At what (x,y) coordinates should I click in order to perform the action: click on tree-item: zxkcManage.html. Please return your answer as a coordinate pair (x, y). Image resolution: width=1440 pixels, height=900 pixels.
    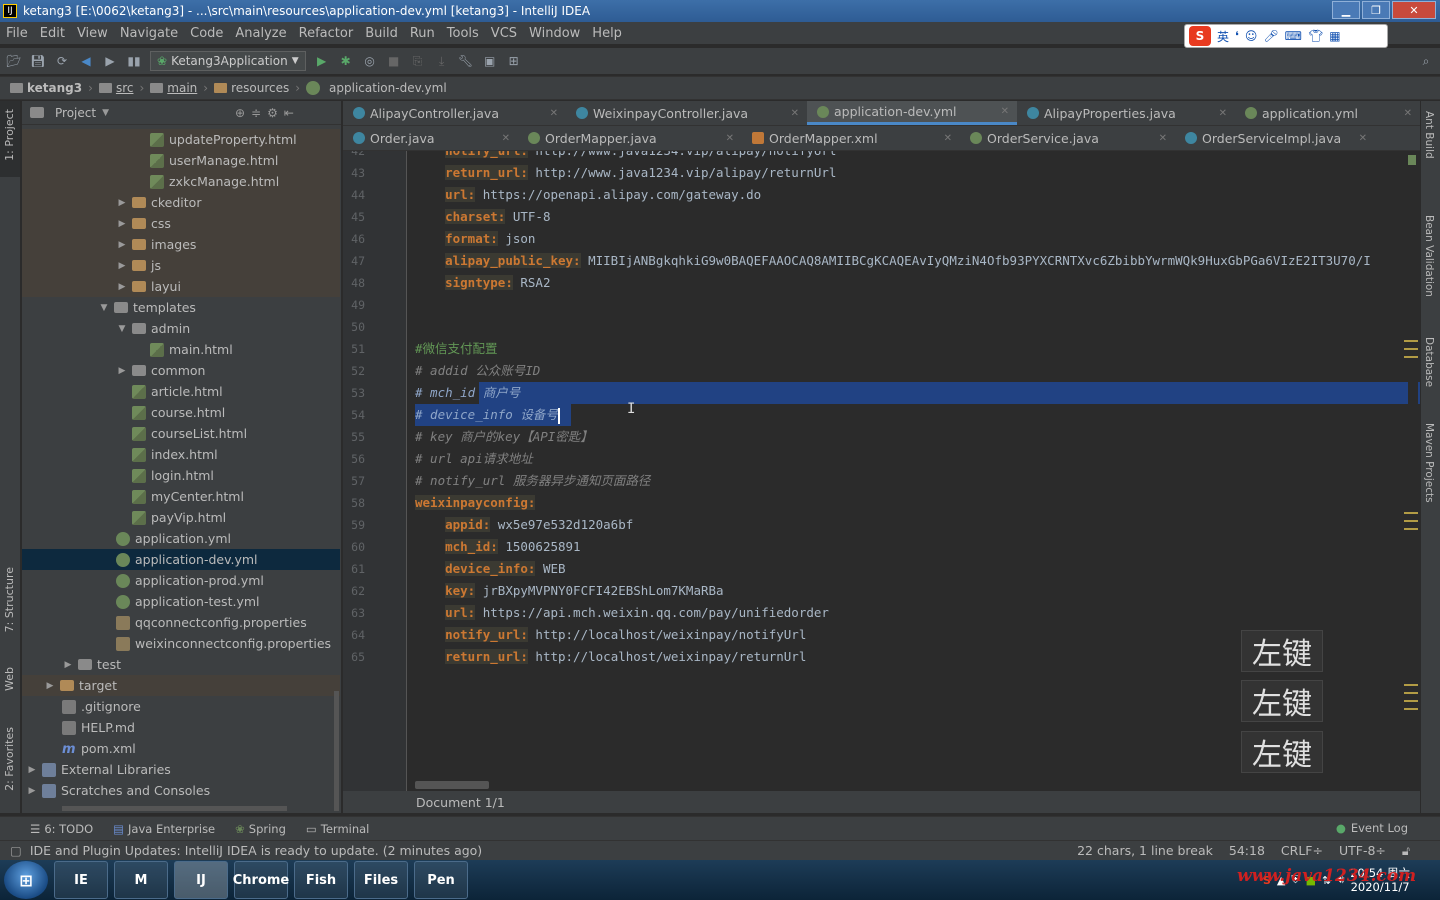
    Looking at the image, I should click on (181, 181).